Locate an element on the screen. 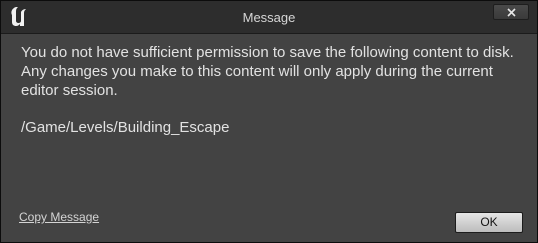 This screenshot has height=243, width=538. dialog-title: Message is located at coordinates (269, 17).